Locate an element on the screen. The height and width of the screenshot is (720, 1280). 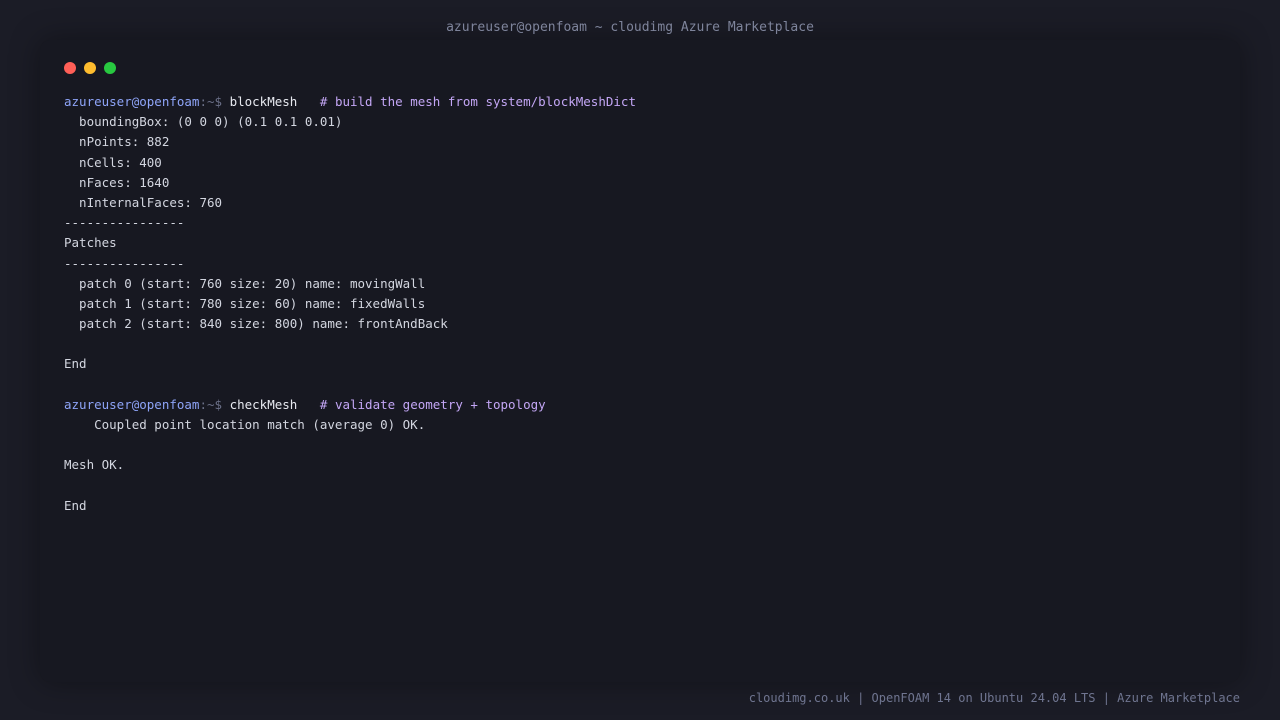
output-line: nPoints: 882 is located at coordinates (117, 142).